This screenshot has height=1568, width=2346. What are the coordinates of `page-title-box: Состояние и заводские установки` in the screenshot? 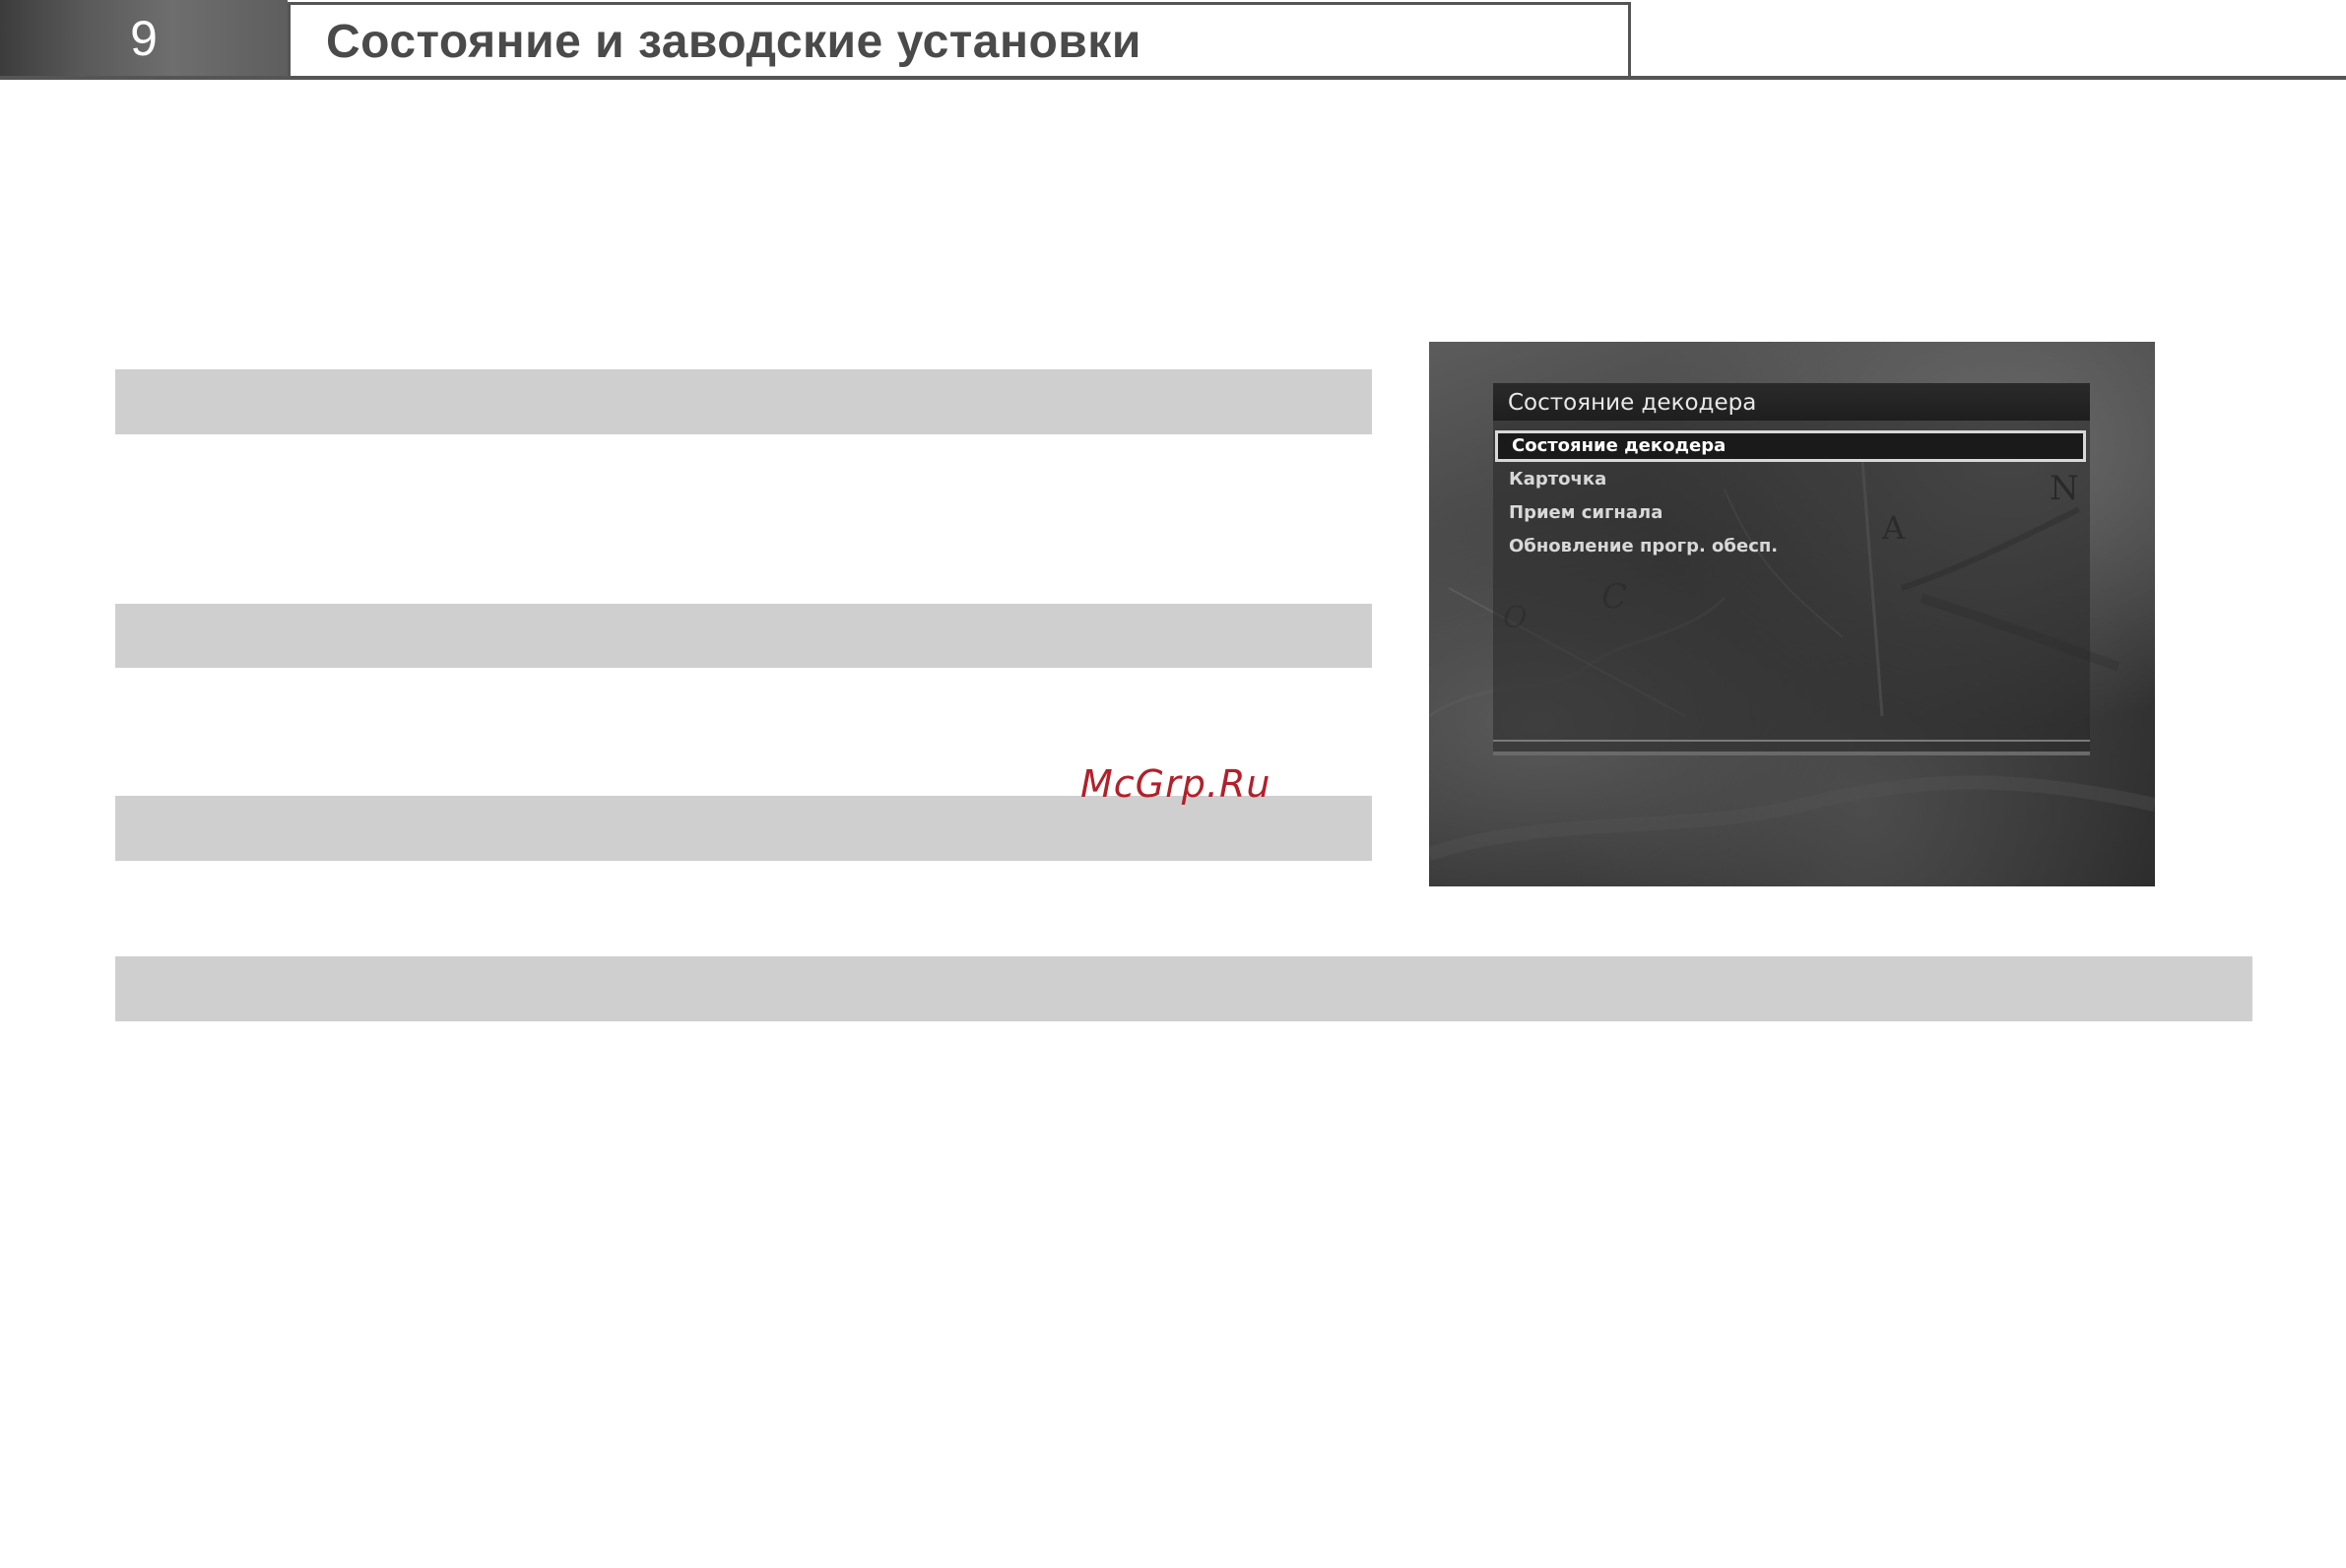 It's located at (959, 40).